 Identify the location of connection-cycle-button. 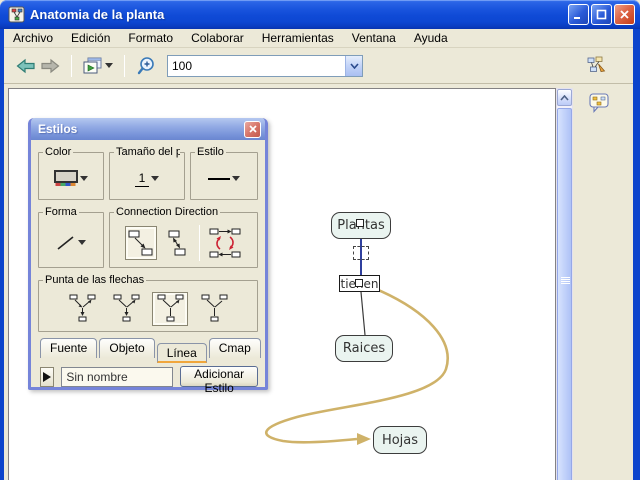
(225, 243).